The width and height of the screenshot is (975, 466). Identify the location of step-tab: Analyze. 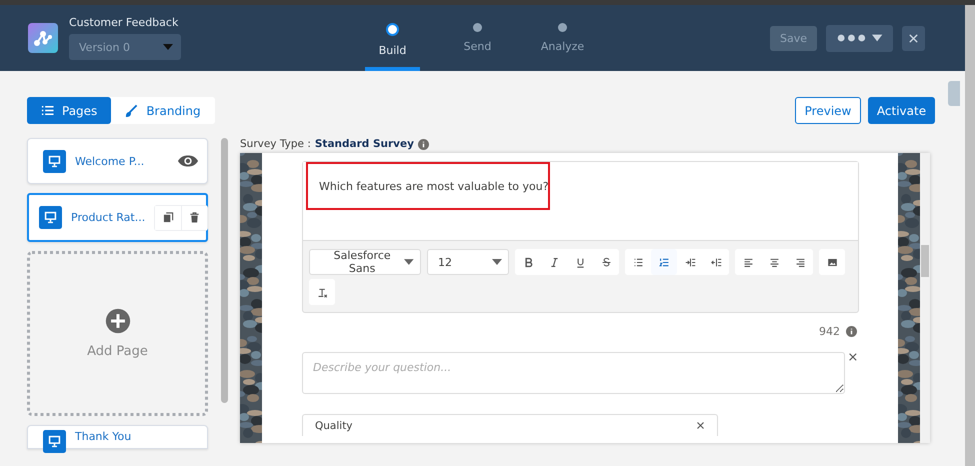
(562, 38).